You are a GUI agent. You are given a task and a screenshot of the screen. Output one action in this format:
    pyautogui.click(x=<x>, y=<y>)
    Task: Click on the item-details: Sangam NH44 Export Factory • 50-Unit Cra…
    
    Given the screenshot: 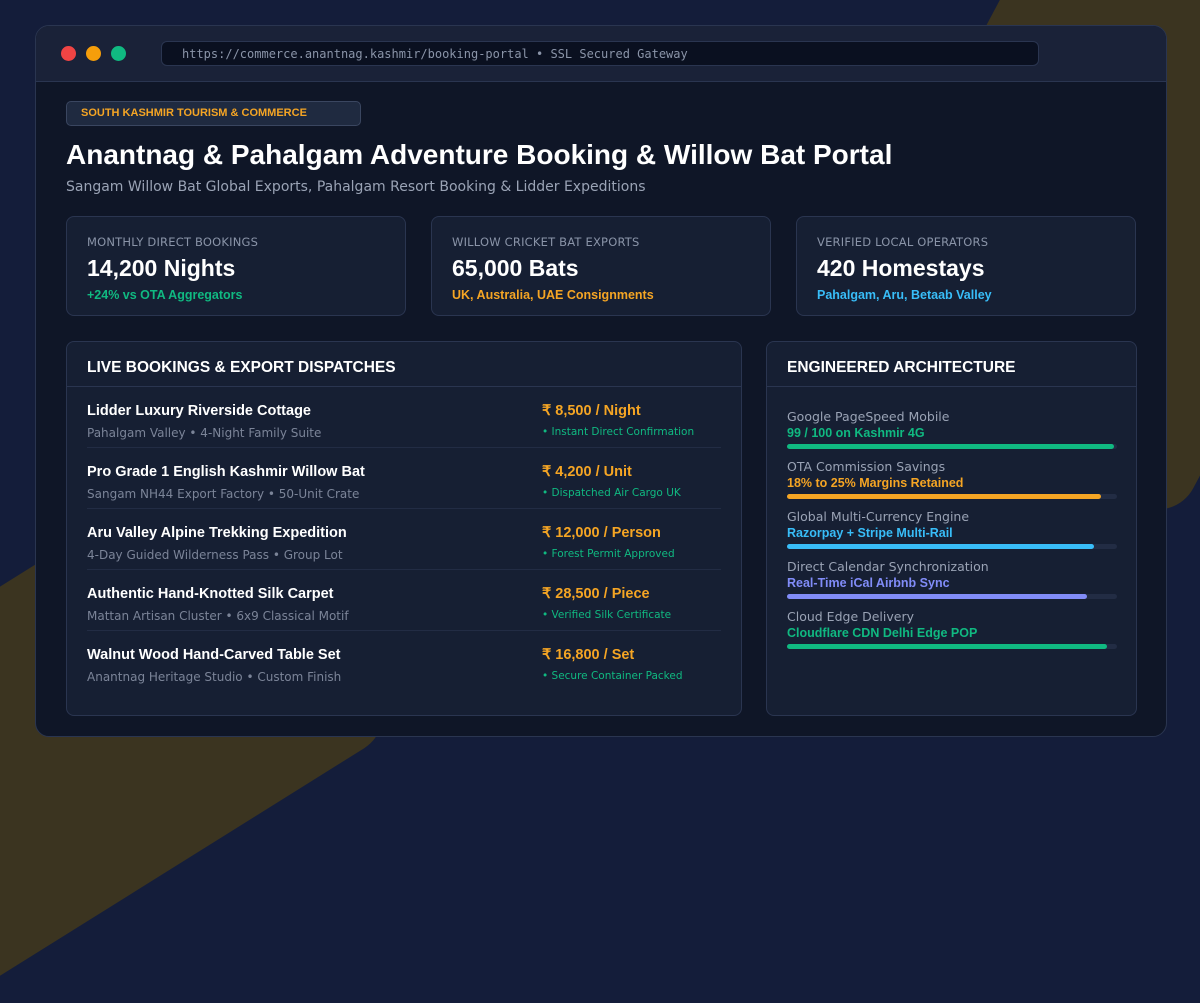 What is the action you would take?
    pyautogui.click(x=223, y=494)
    